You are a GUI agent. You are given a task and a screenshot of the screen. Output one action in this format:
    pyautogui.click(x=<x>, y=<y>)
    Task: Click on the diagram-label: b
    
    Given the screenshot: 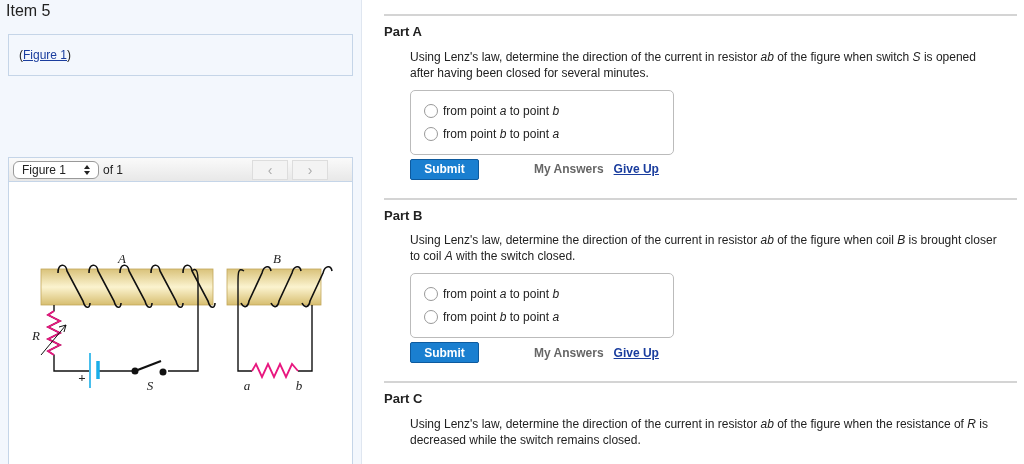 What is the action you would take?
    pyautogui.click(x=299, y=385)
    